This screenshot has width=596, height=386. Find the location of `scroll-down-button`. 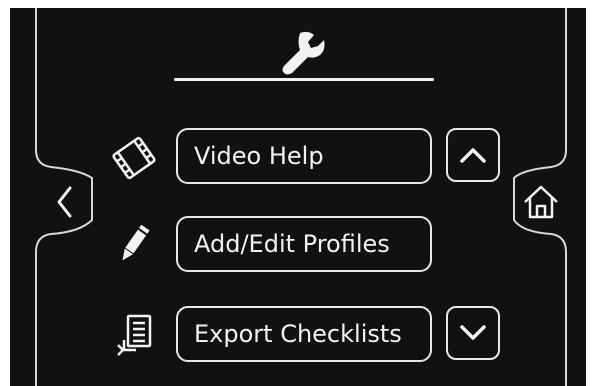

scroll-down-button is located at coordinates (473, 333).